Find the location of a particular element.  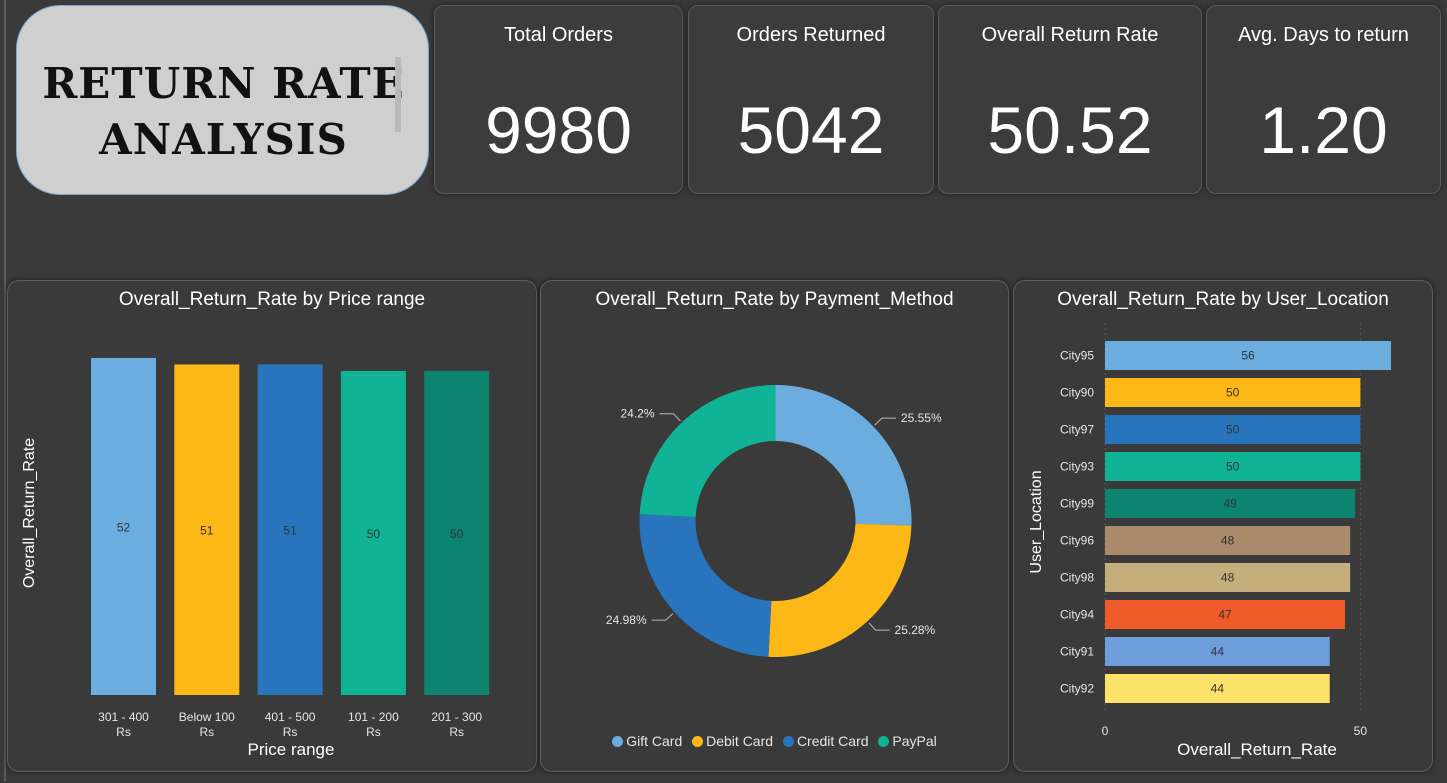

data-label: 25.28% is located at coordinates (915, 630).